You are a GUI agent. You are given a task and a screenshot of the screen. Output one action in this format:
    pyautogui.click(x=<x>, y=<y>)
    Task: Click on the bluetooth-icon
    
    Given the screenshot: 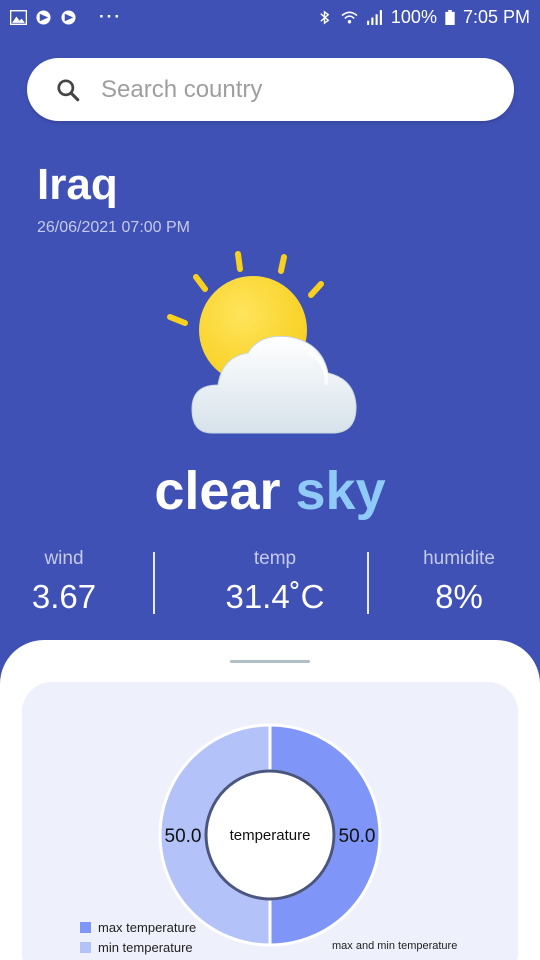 What is the action you would take?
    pyautogui.click(x=325, y=17)
    